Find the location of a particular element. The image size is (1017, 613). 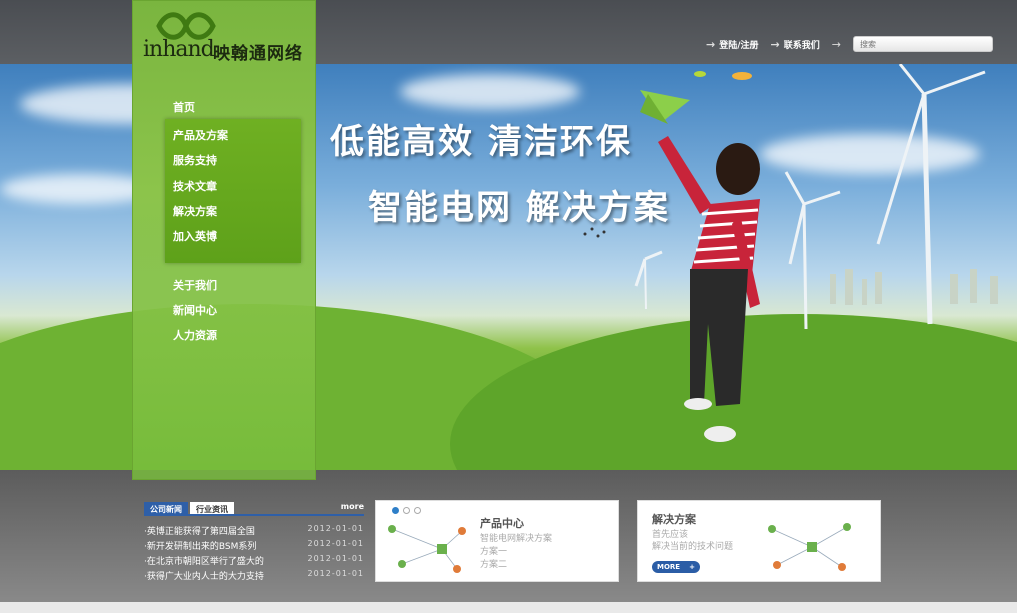

logo-latin: inhand is located at coordinates (179, 49).